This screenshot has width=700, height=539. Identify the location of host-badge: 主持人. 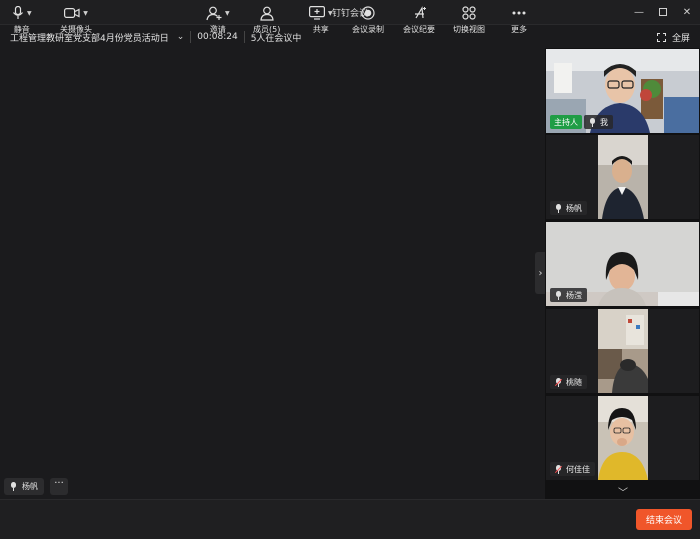
(566, 122).